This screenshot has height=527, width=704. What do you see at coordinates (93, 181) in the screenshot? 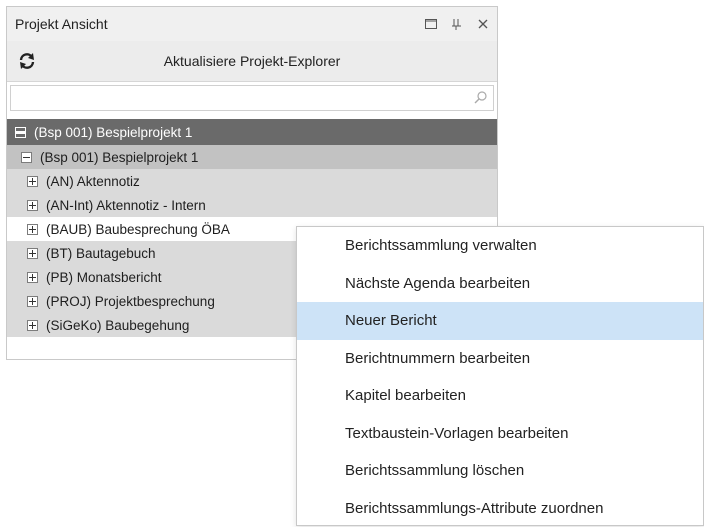
I see `tree-item-label: (AN) Aktennotiz` at bounding box center [93, 181].